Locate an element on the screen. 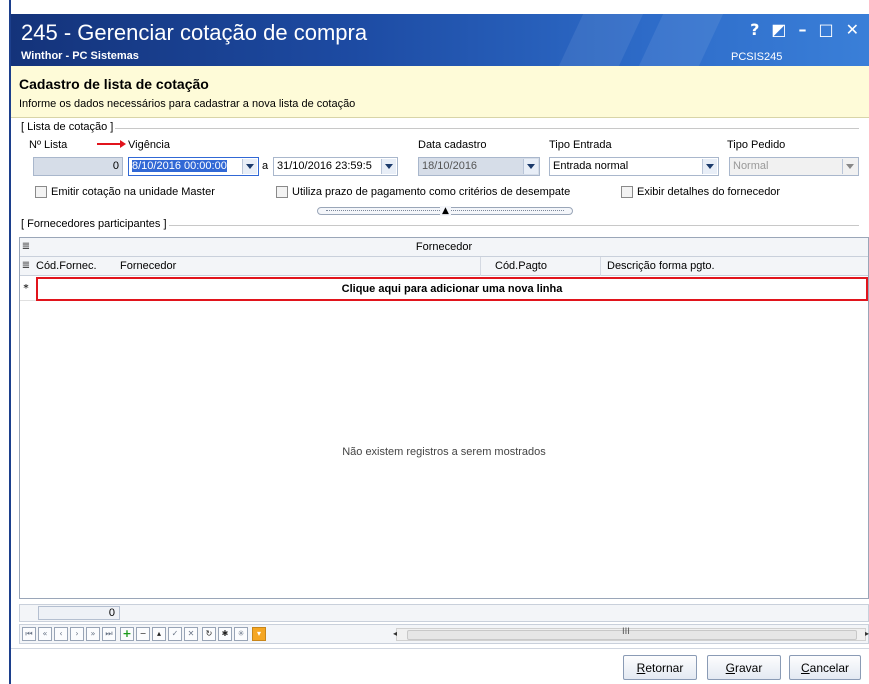 The height and width of the screenshot is (684, 869). collapse-up-icon: ▲ is located at coordinates (445, 211).